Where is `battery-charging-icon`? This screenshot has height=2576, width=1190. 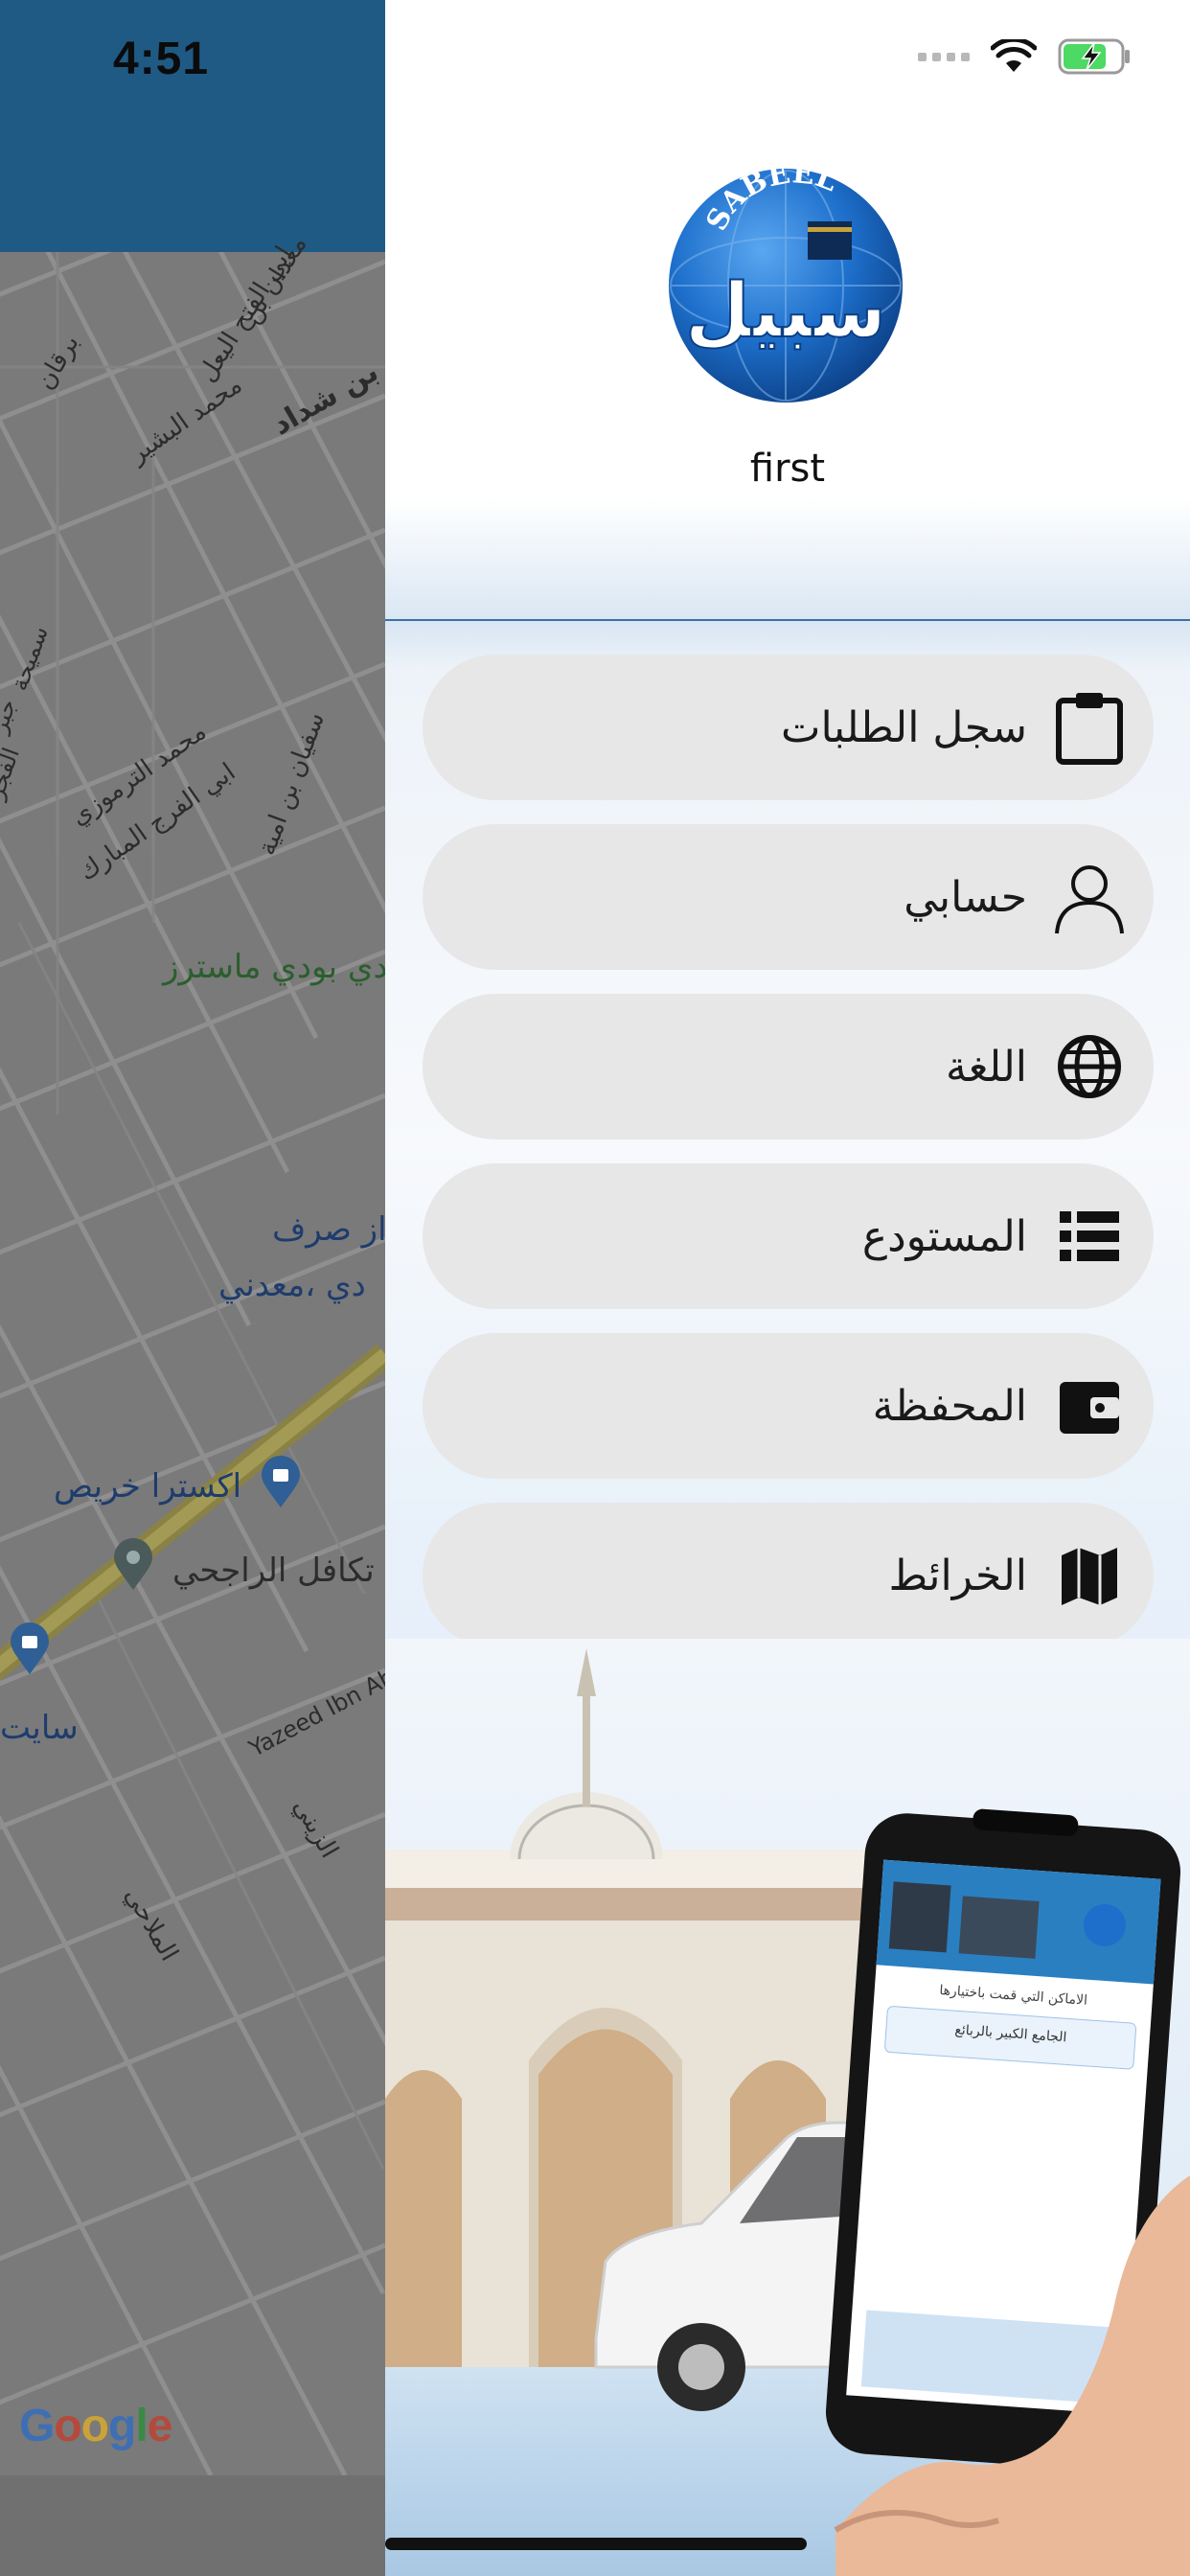
battery-charging-icon is located at coordinates (1094, 56).